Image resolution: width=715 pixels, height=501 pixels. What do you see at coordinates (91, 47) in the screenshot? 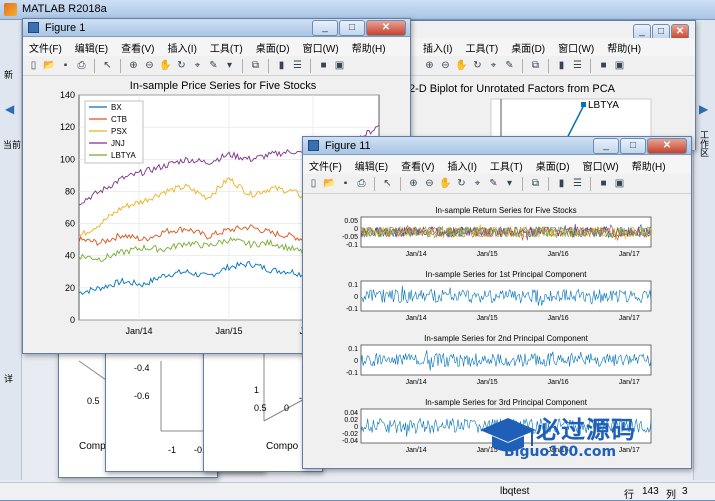
I see `figure-1-menu-edit: 编辑(E)` at bounding box center [91, 47].